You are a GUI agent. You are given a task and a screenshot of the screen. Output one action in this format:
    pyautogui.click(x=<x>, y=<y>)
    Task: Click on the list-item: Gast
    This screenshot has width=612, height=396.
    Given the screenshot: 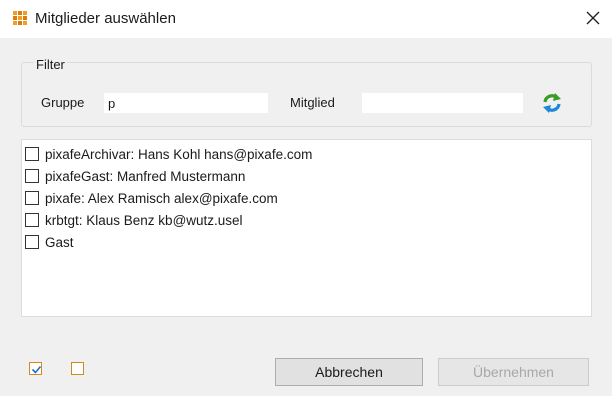 What is the action you would take?
    pyautogui.click(x=49, y=242)
    